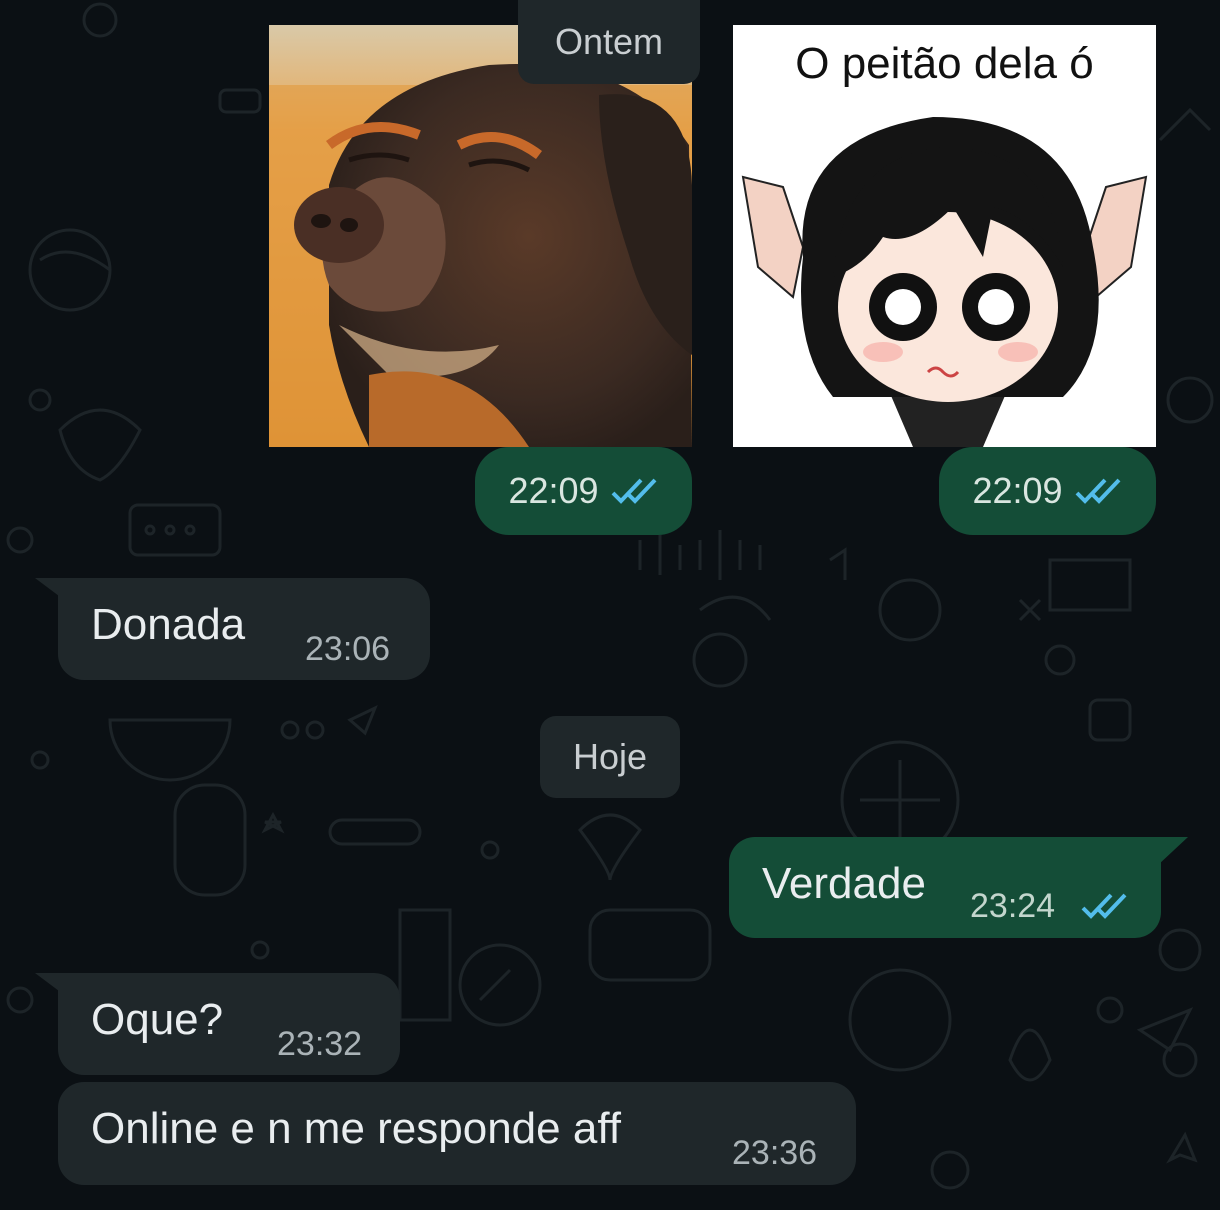 The width and height of the screenshot is (1220, 1210). I want to click on anime-sticker-meta: 22:09, so click(1047, 491).